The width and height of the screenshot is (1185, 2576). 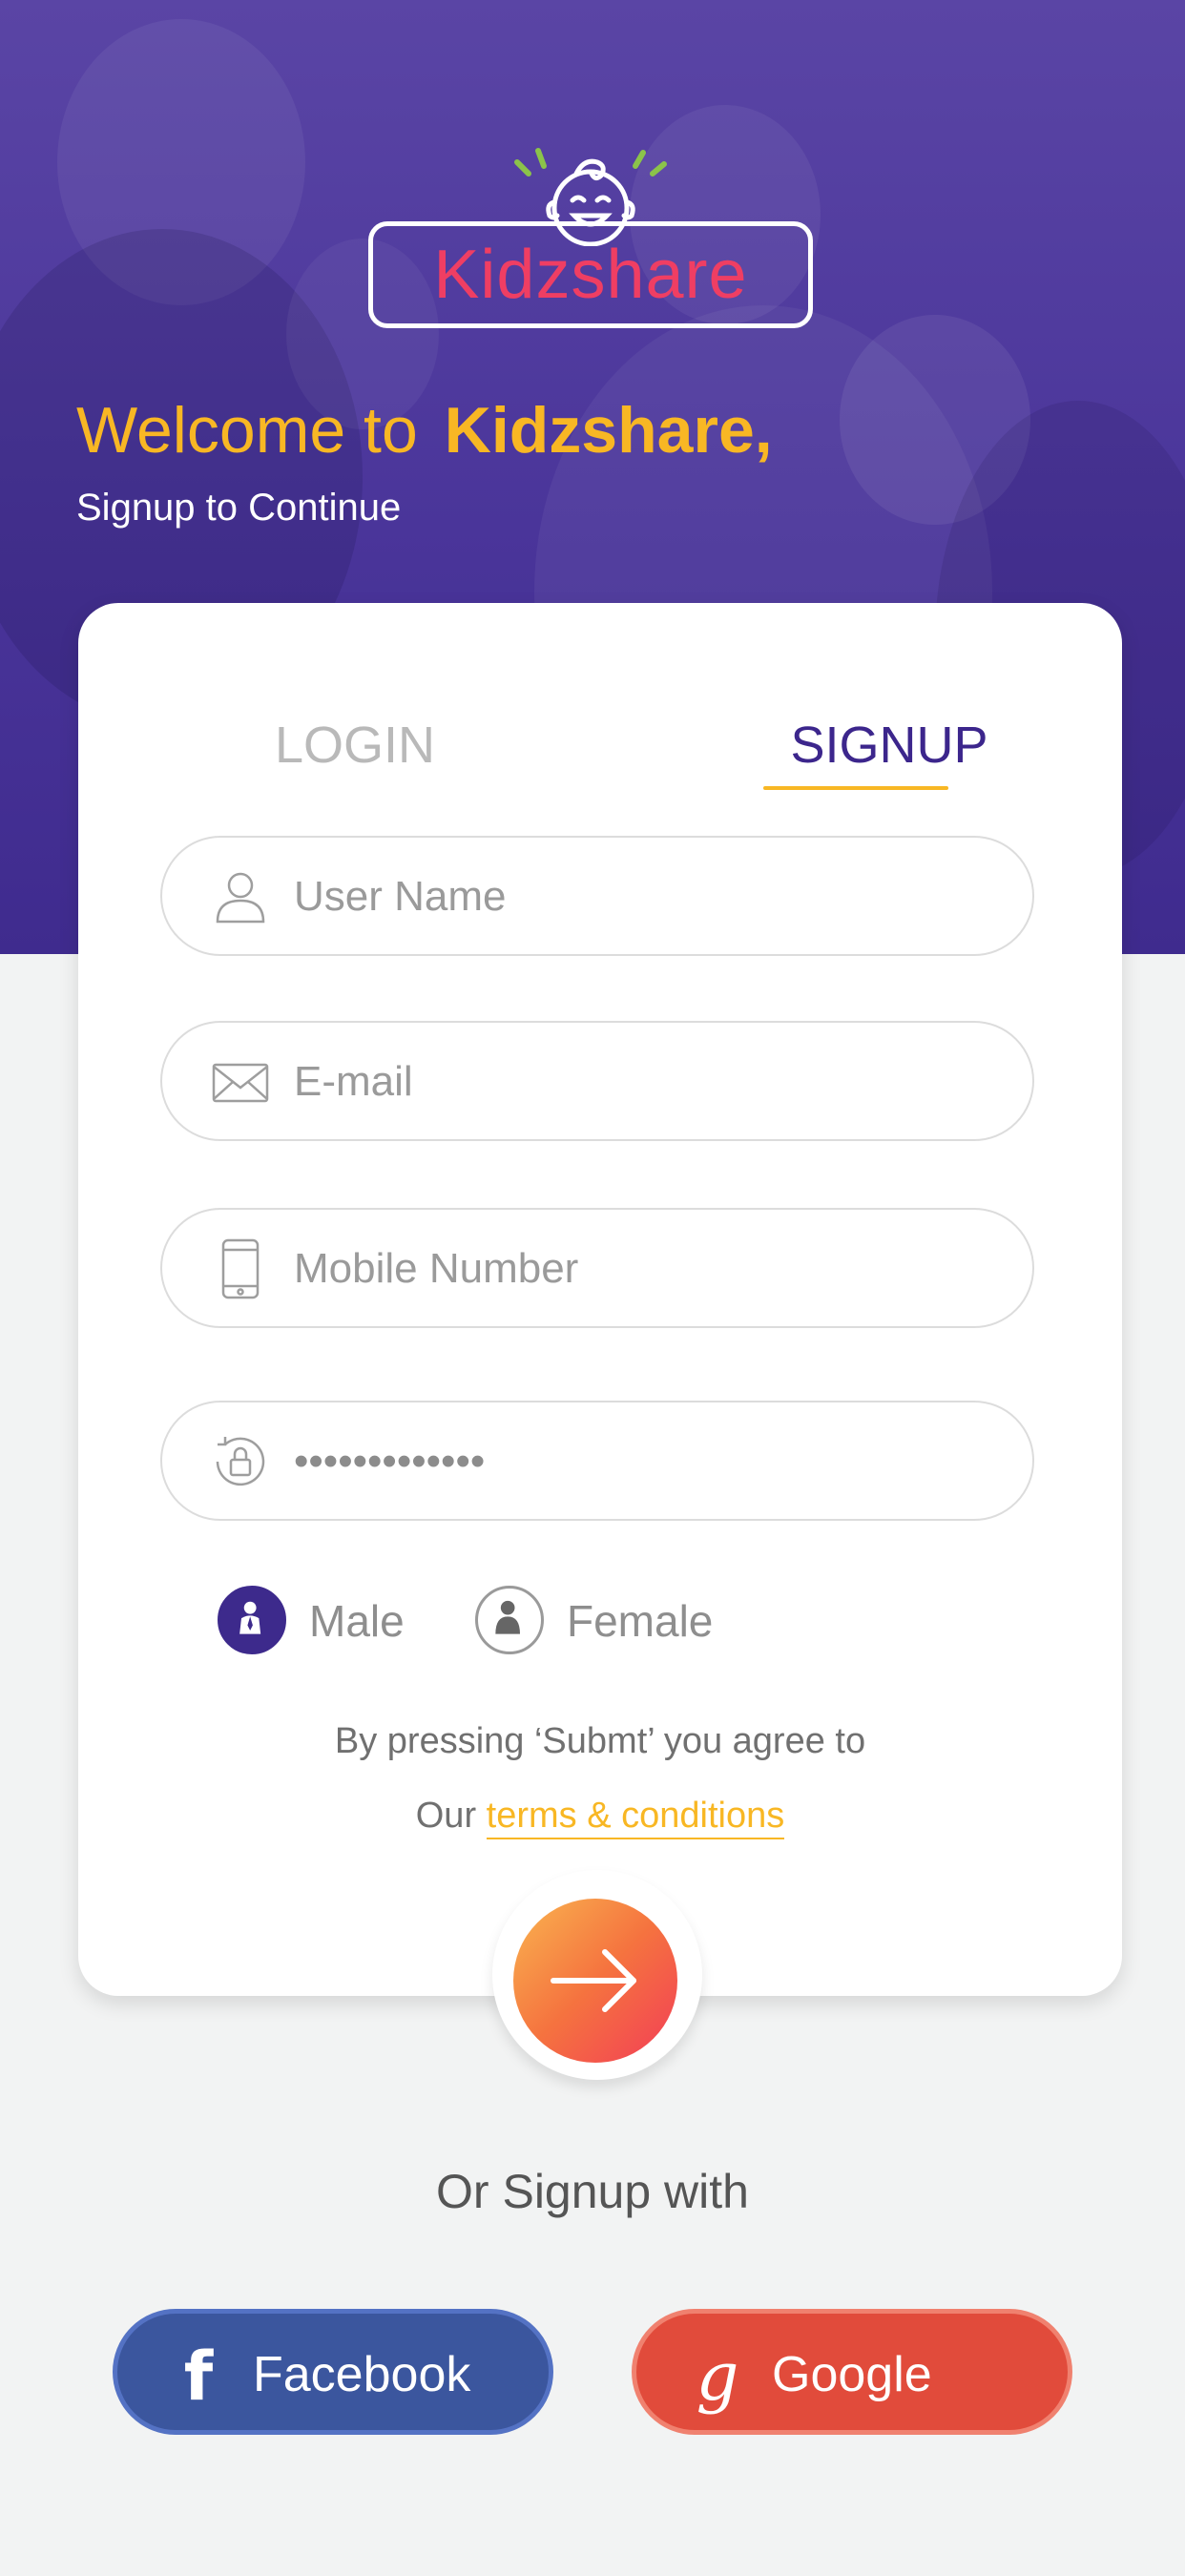 I want to click on username-field, so click(x=597, y=896).